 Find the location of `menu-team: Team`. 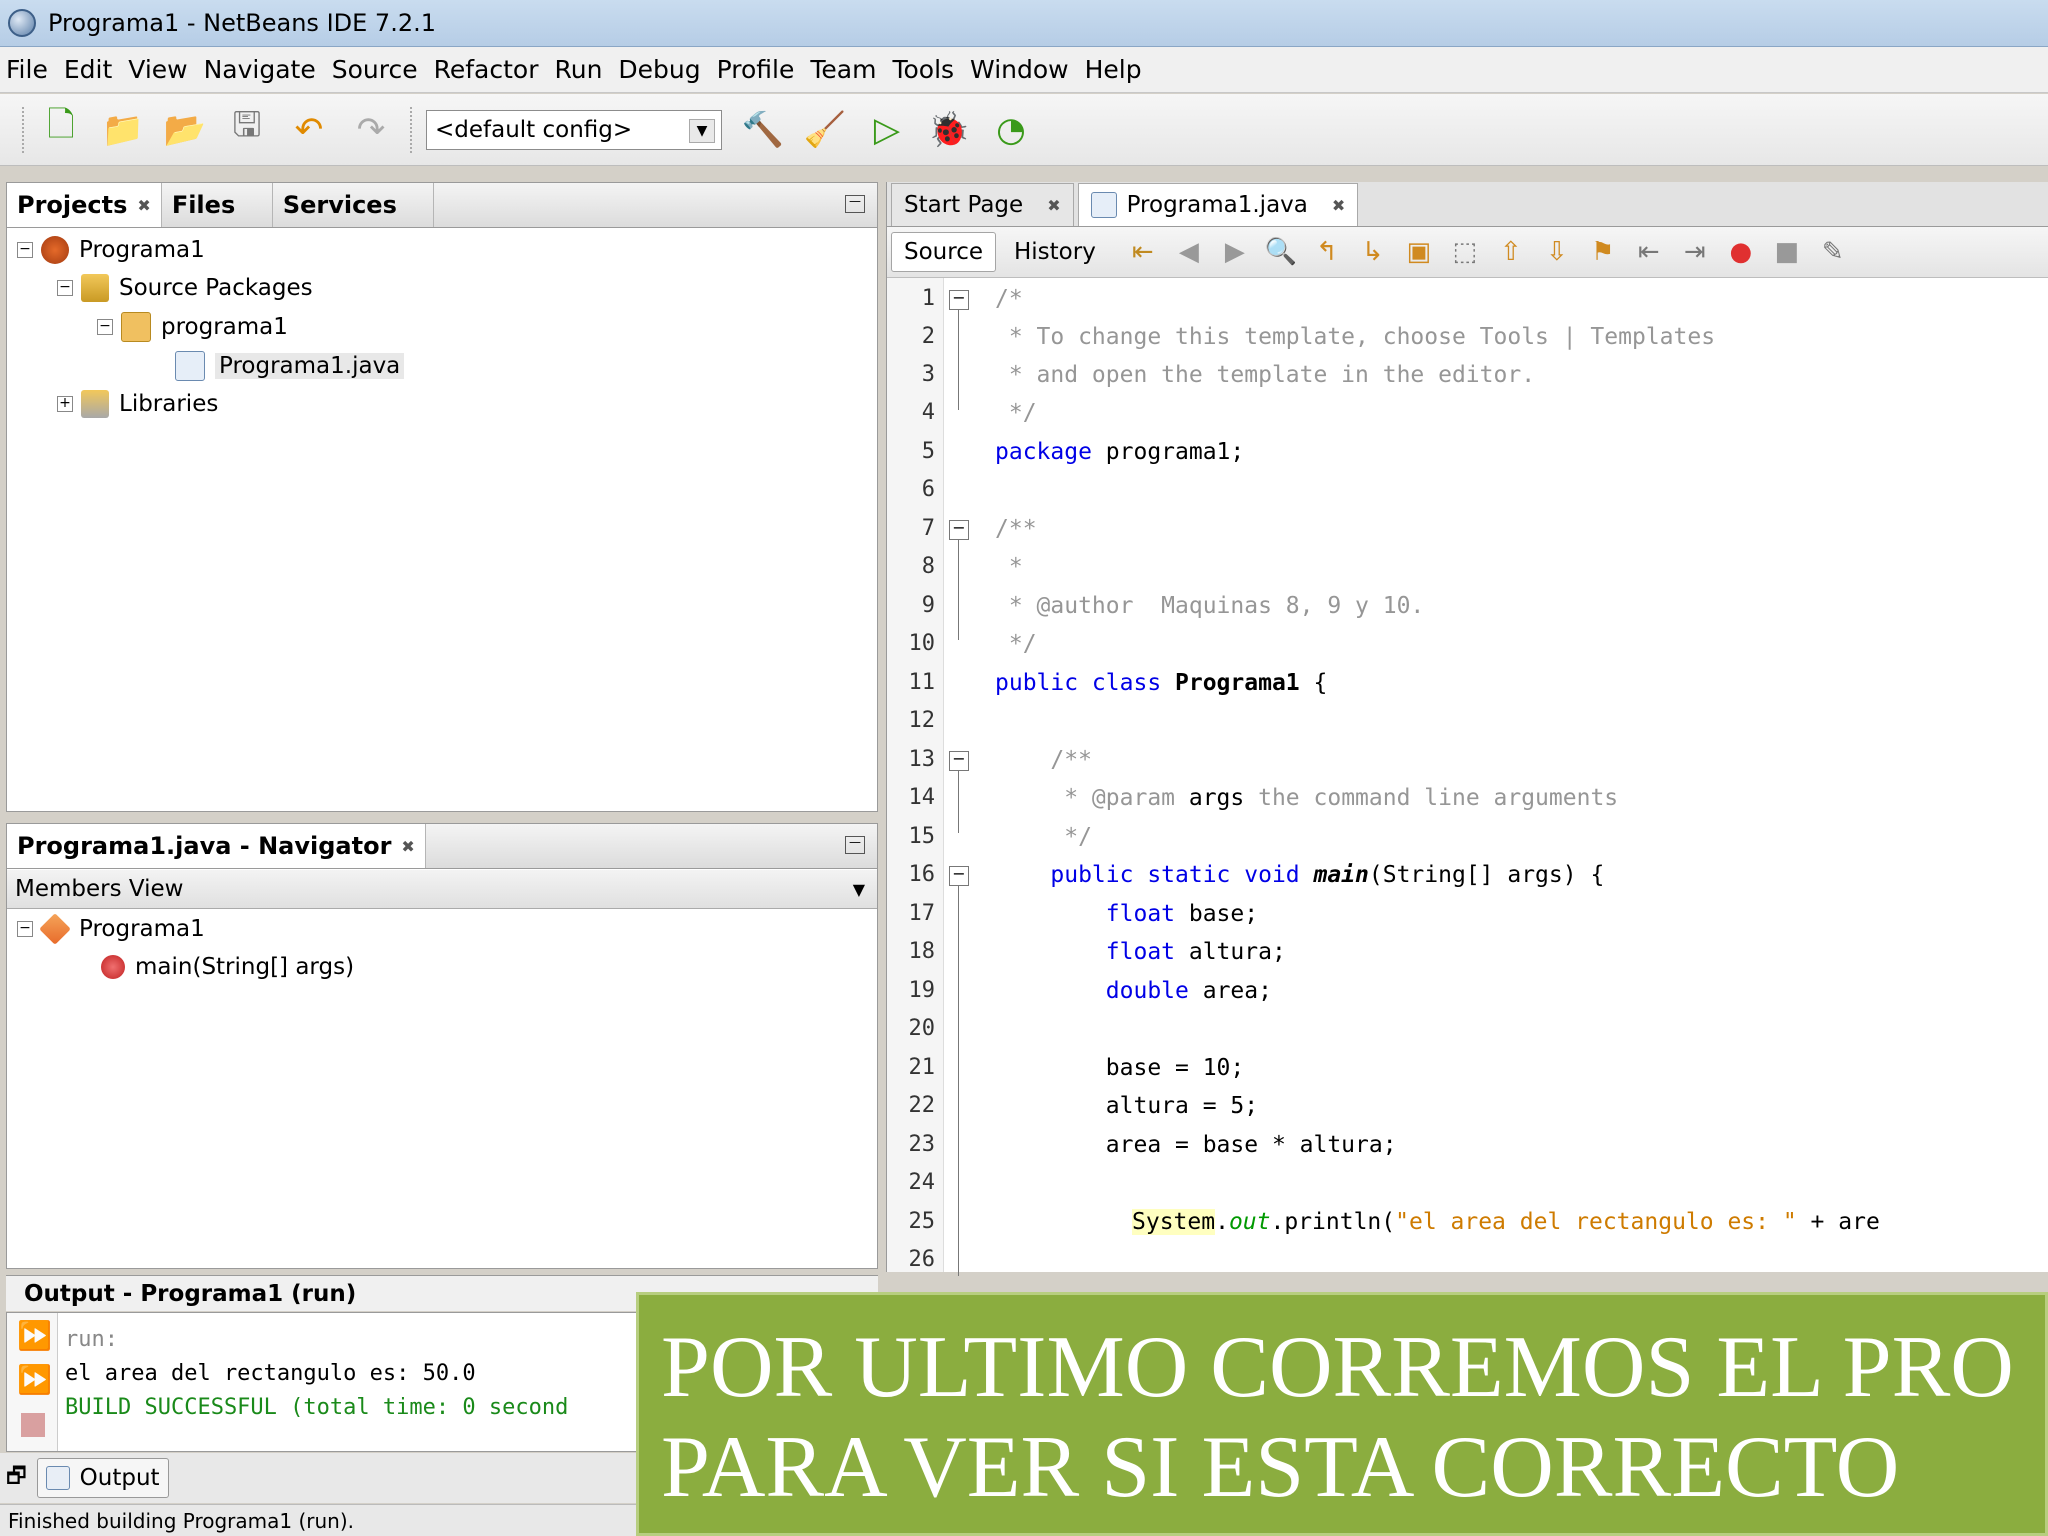

menu-team: Team is located at coordinates (843, 69).